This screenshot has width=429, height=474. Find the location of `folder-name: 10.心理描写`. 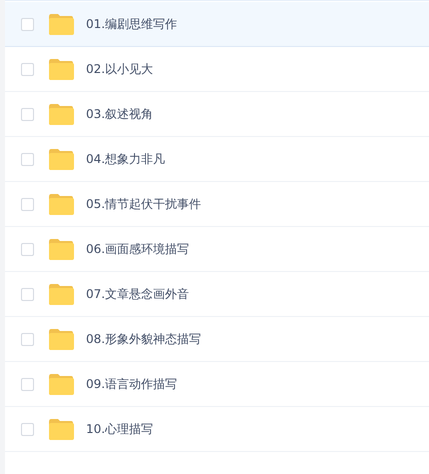

folder-name: 10.心理描写 is located at coordinates (120, 429).